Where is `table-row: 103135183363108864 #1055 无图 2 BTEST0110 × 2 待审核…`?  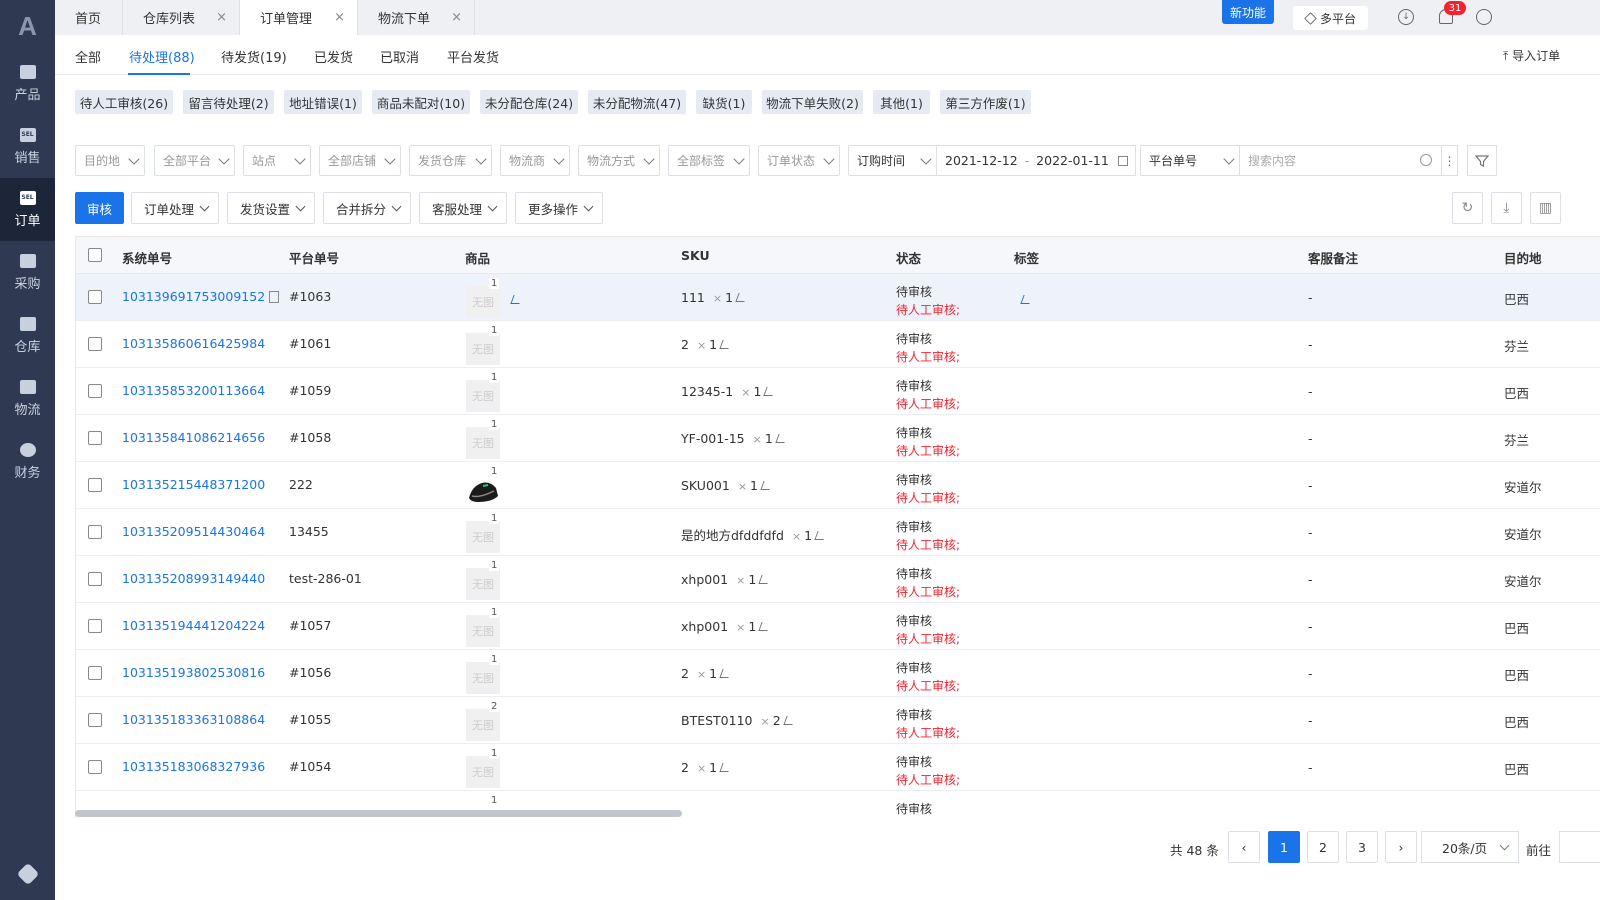
table-row: 103135183363108864 #1055 无图 2 BTEST0110 × 2 待审核… is located at coordinates (838, 720).